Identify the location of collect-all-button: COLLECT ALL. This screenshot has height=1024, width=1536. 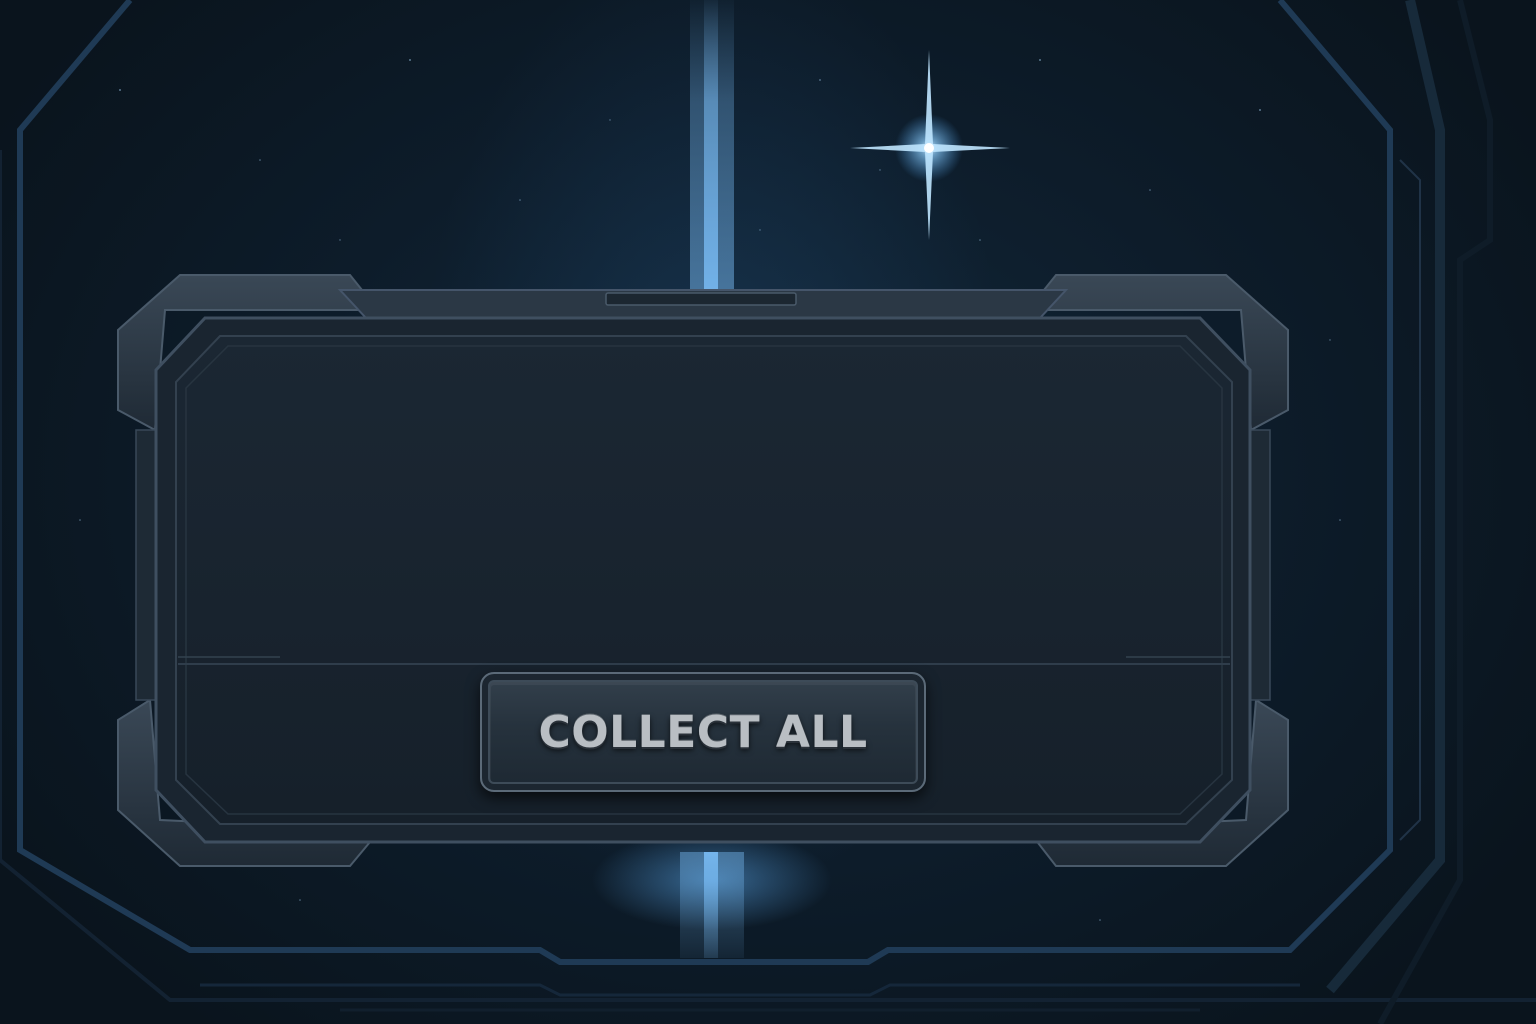
(703, 732).